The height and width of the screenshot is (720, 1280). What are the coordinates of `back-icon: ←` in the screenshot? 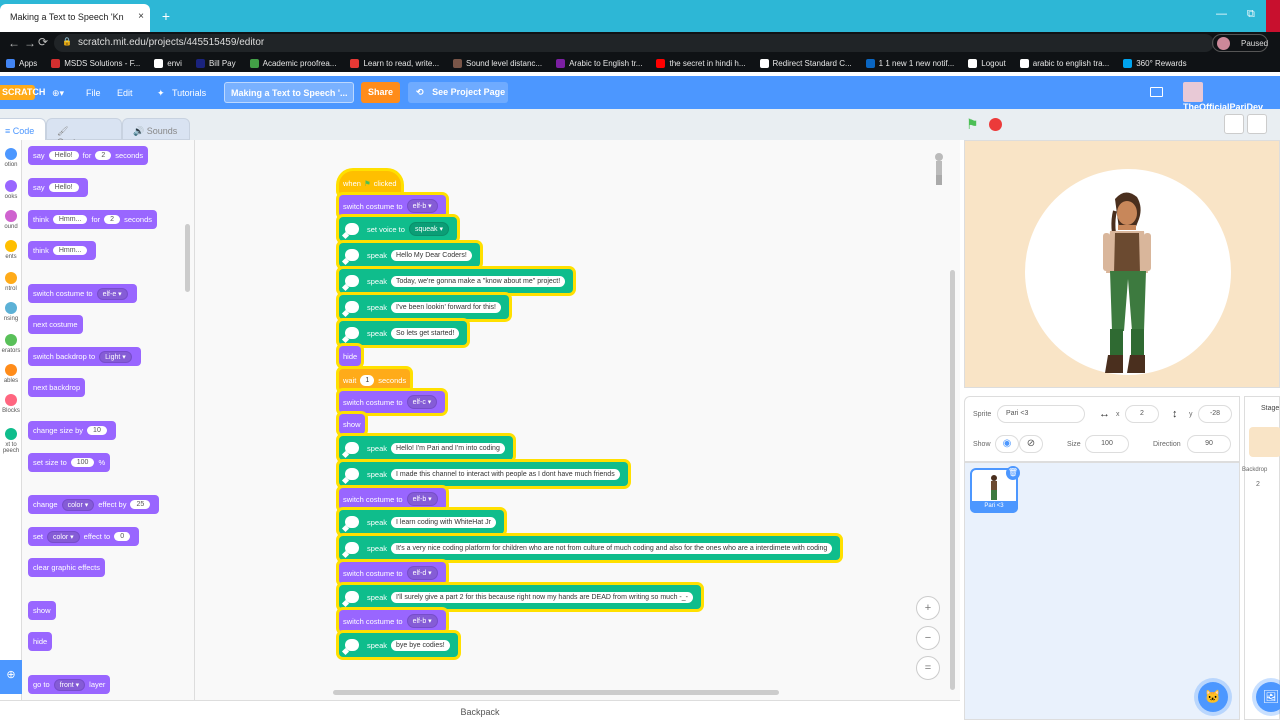 It's located at (14, 43).